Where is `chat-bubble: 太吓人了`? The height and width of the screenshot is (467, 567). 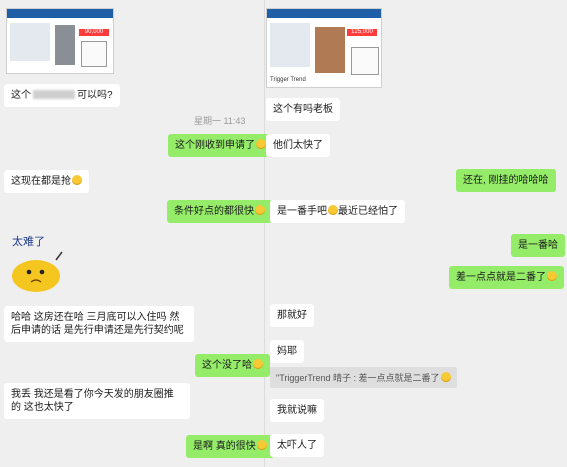 chat-bubble: 太吓人了 is located at coordinates (297, 445).